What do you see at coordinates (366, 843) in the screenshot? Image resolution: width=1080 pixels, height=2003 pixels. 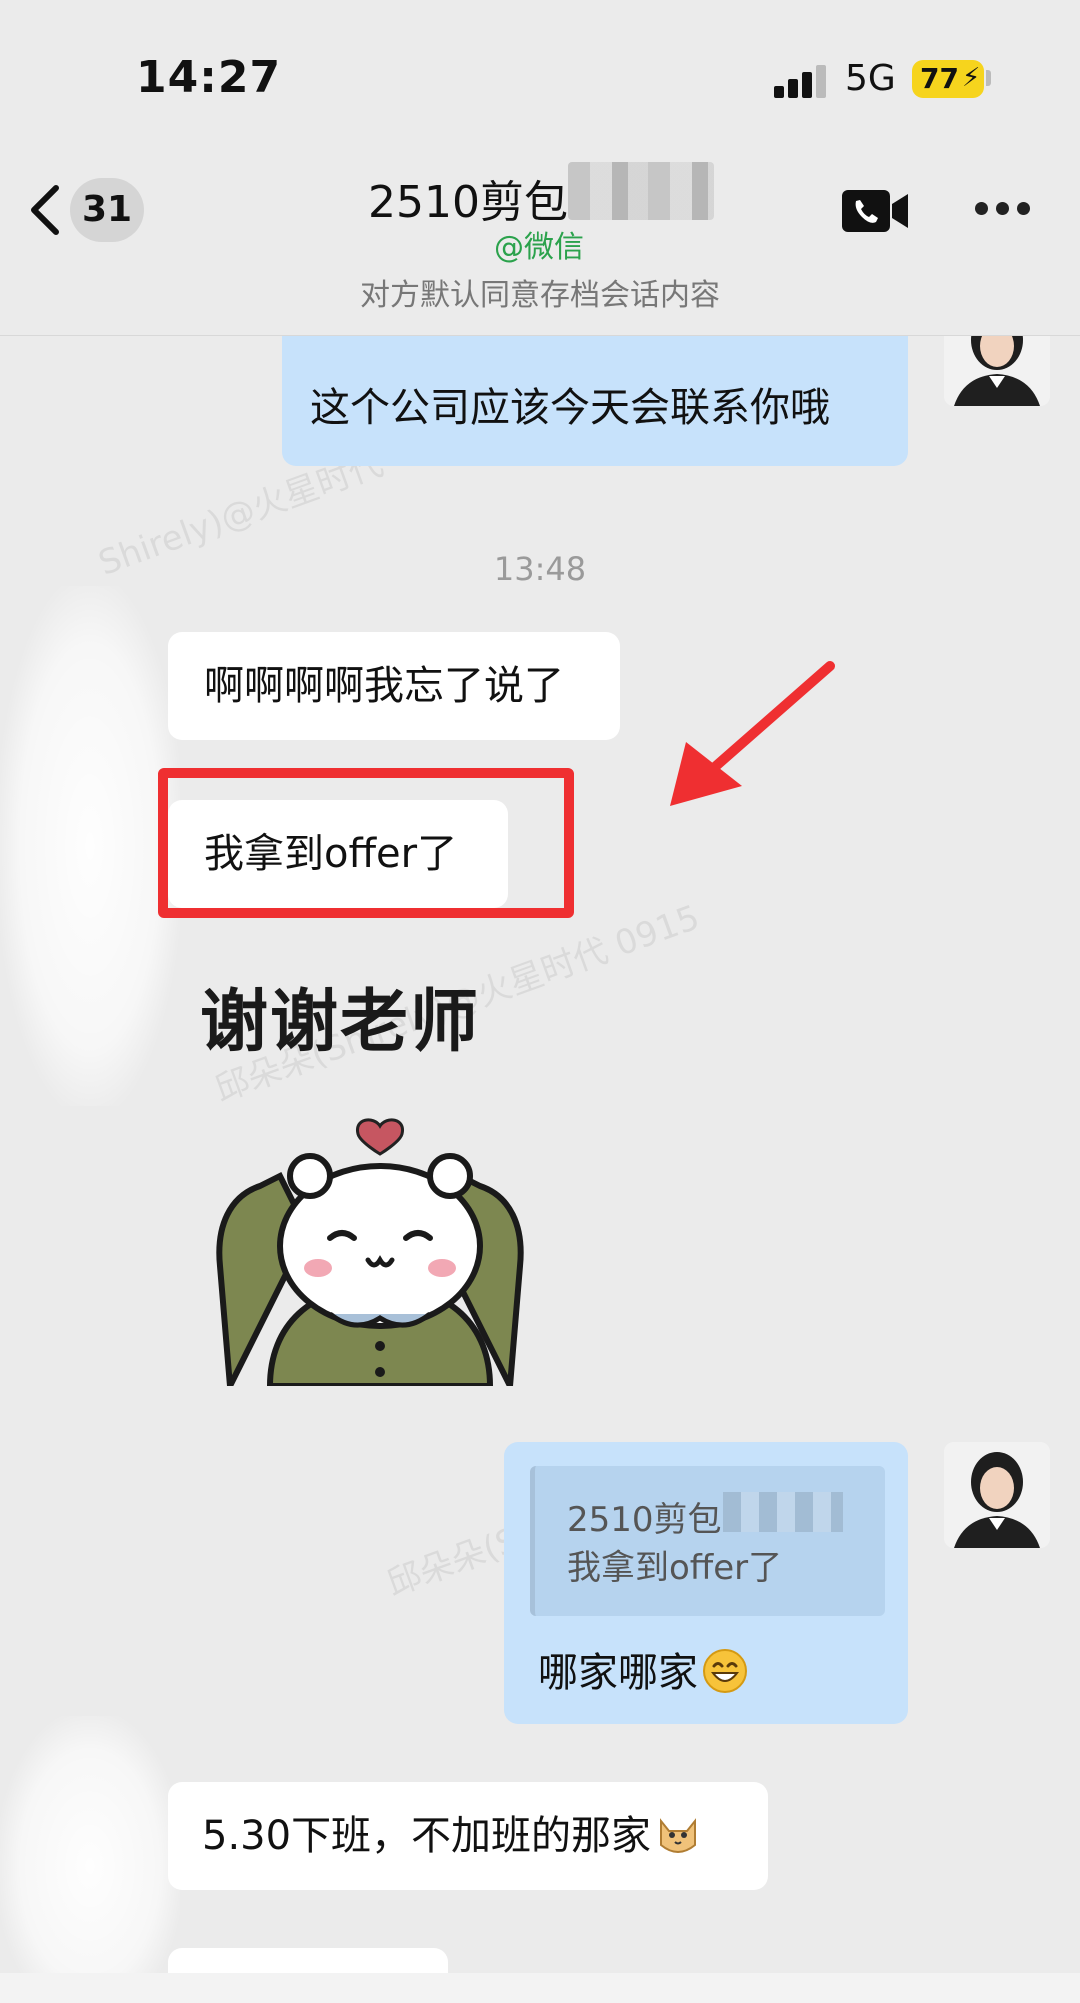 I see `highlight-box` at bounding box center [366, 843].